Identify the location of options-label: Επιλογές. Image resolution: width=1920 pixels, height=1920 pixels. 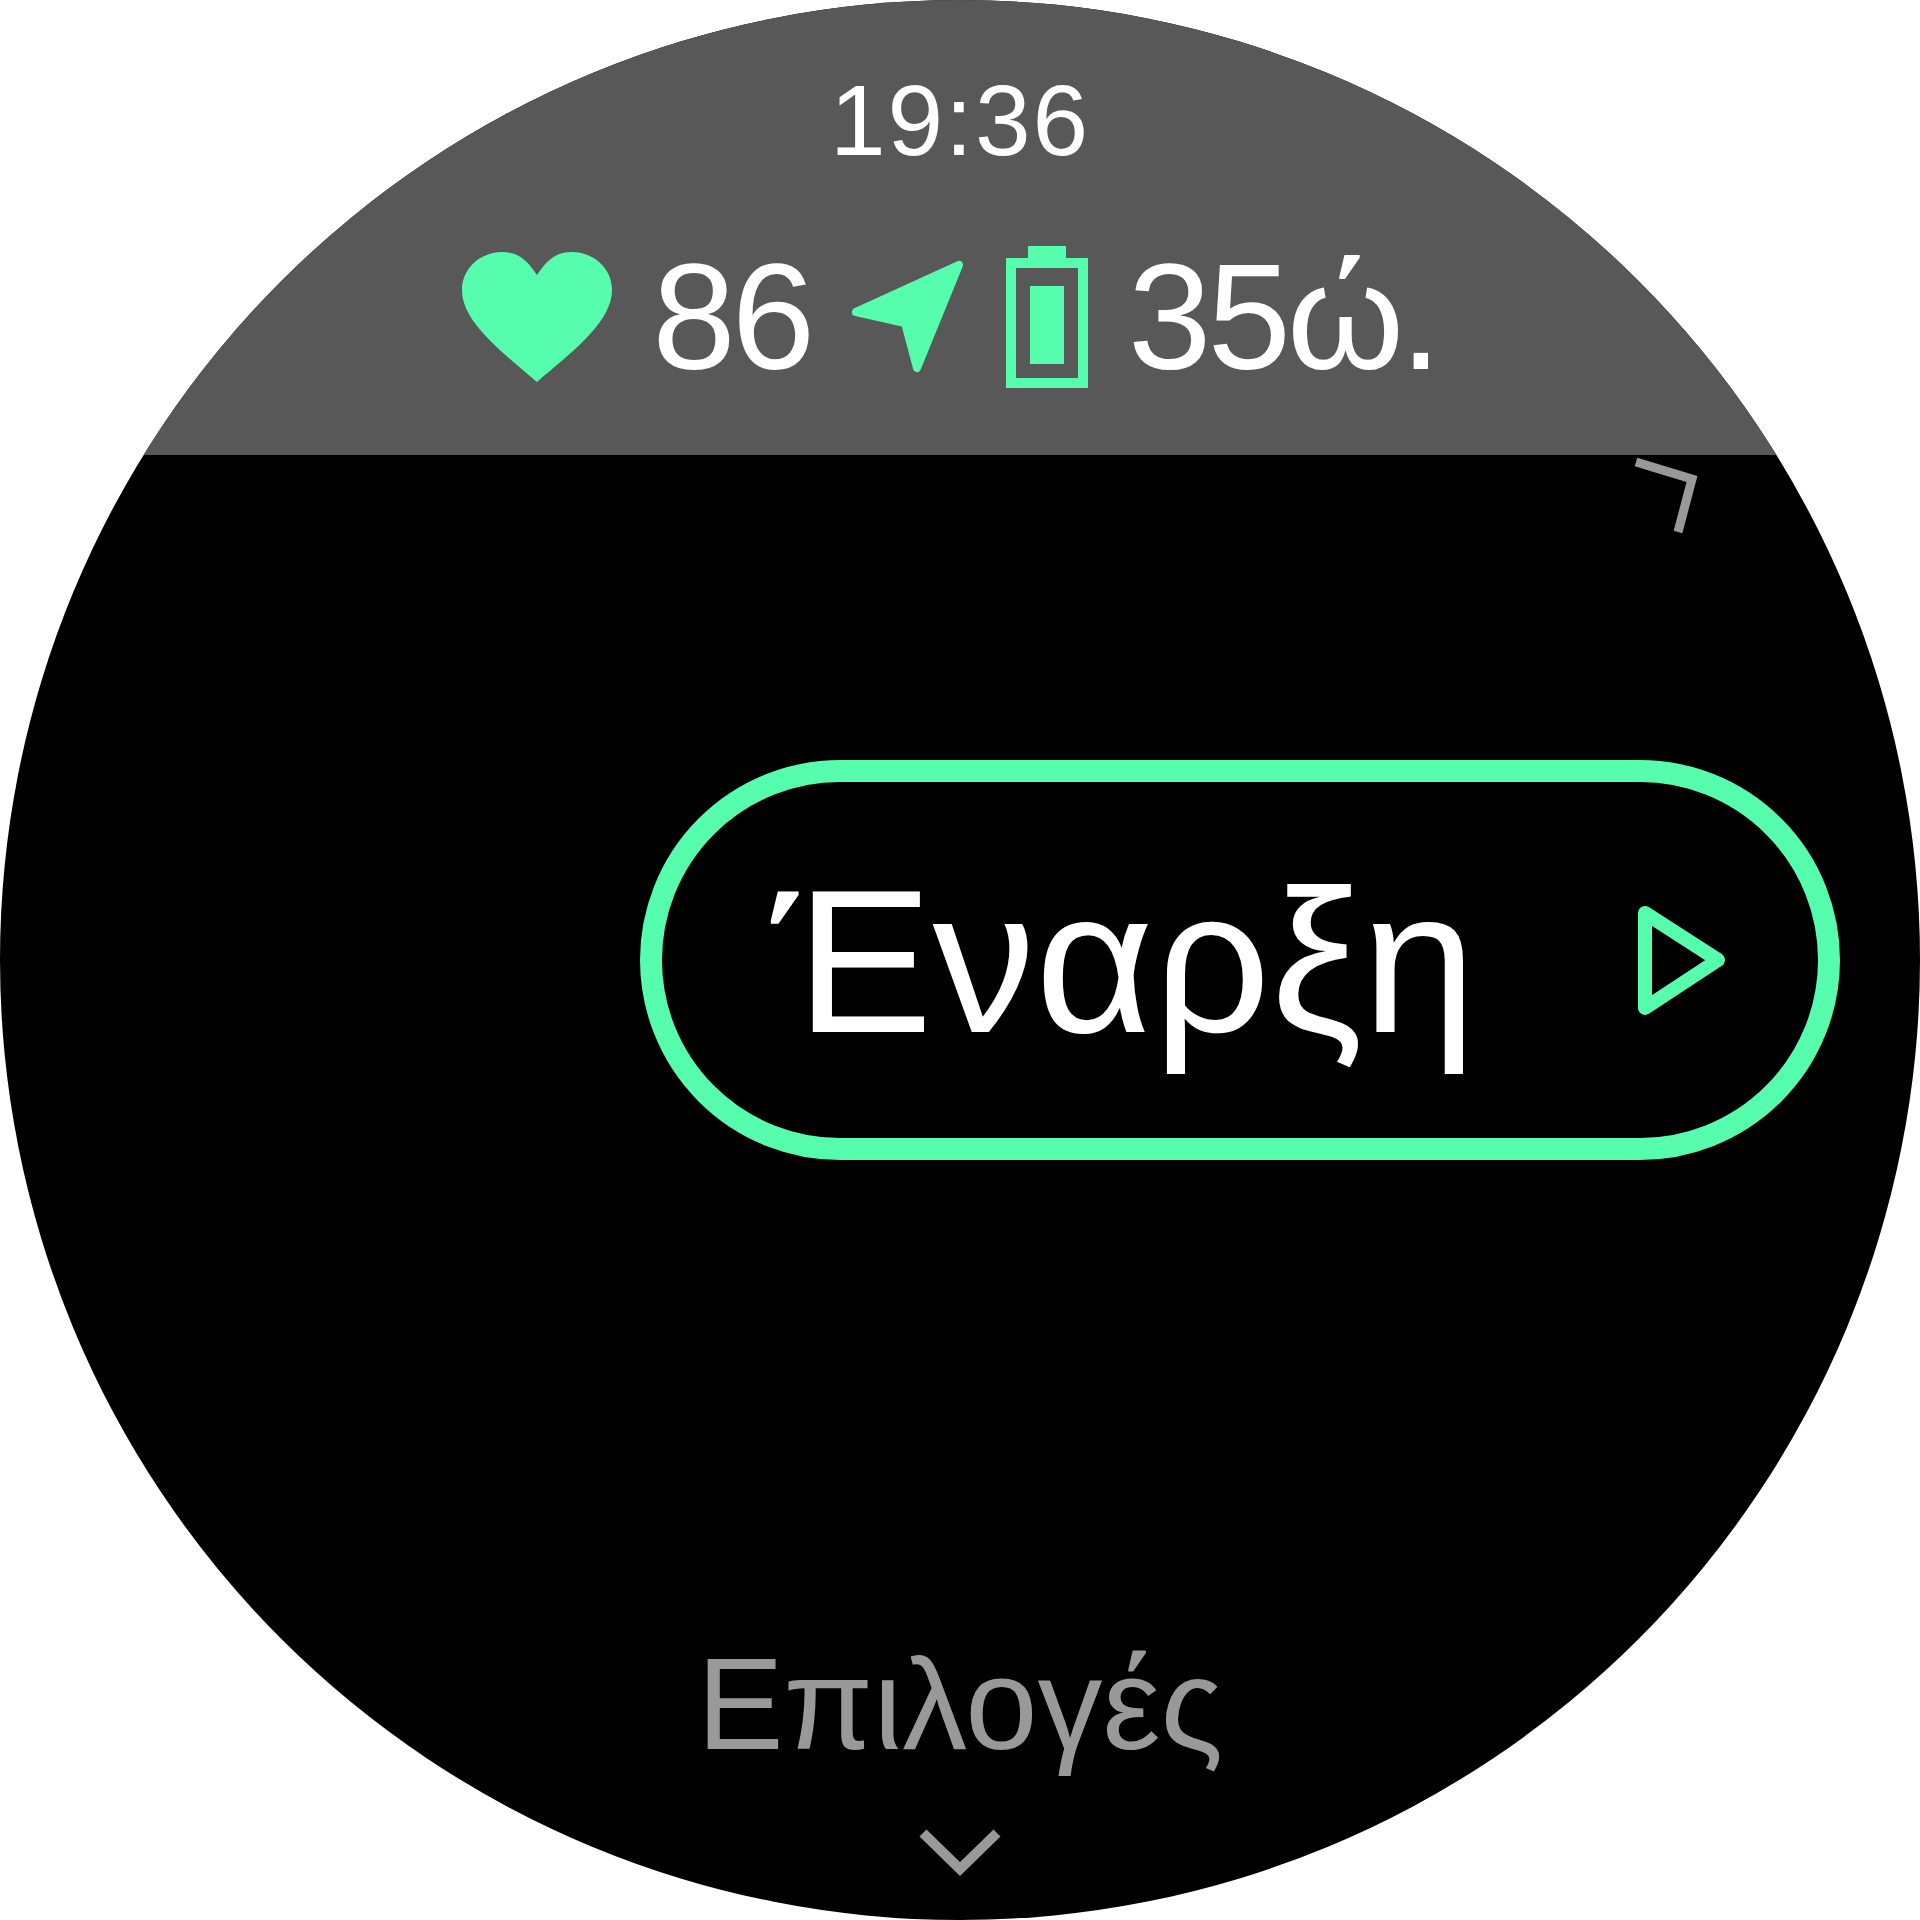
(960, 1704).